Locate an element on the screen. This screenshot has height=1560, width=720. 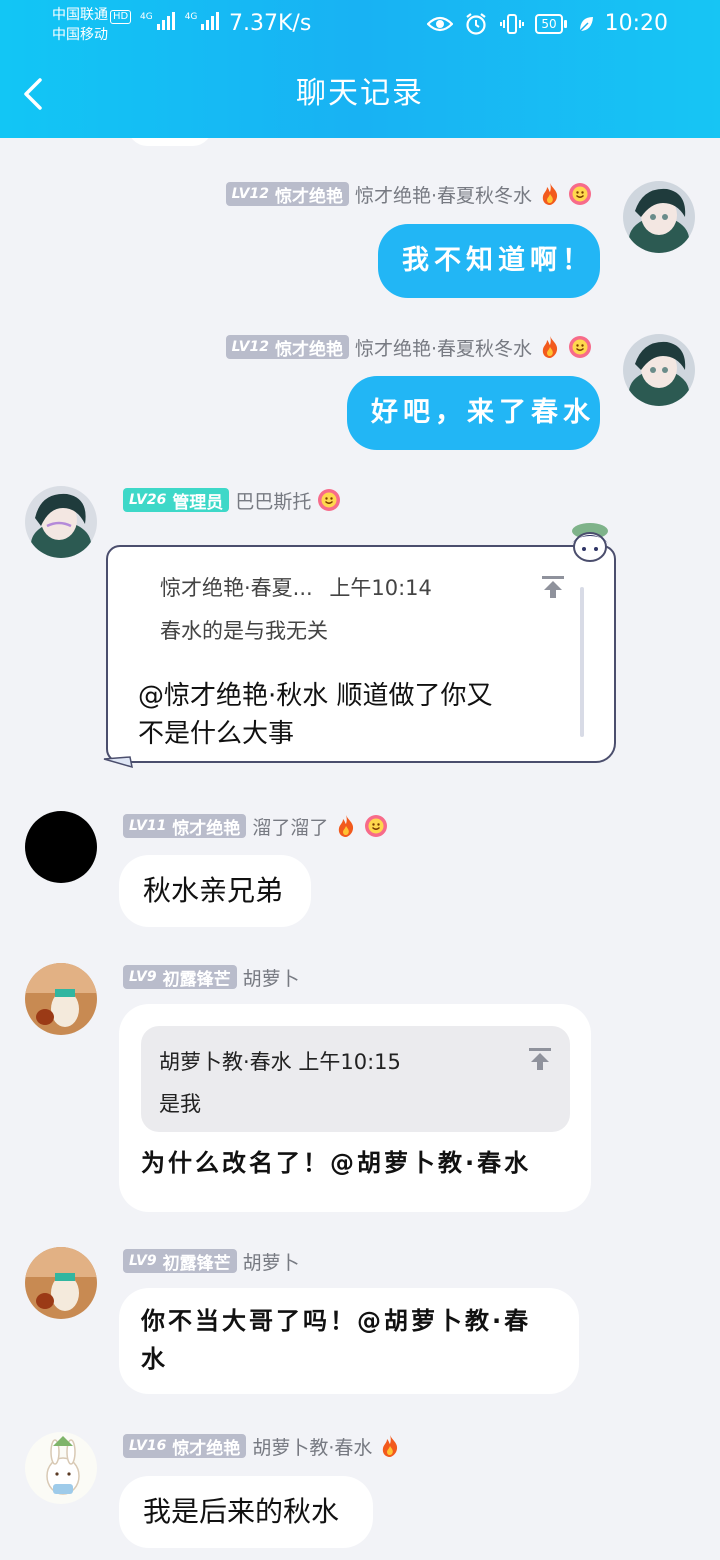
carrier-1: 中国联通 is located at coordinates (80, 15).